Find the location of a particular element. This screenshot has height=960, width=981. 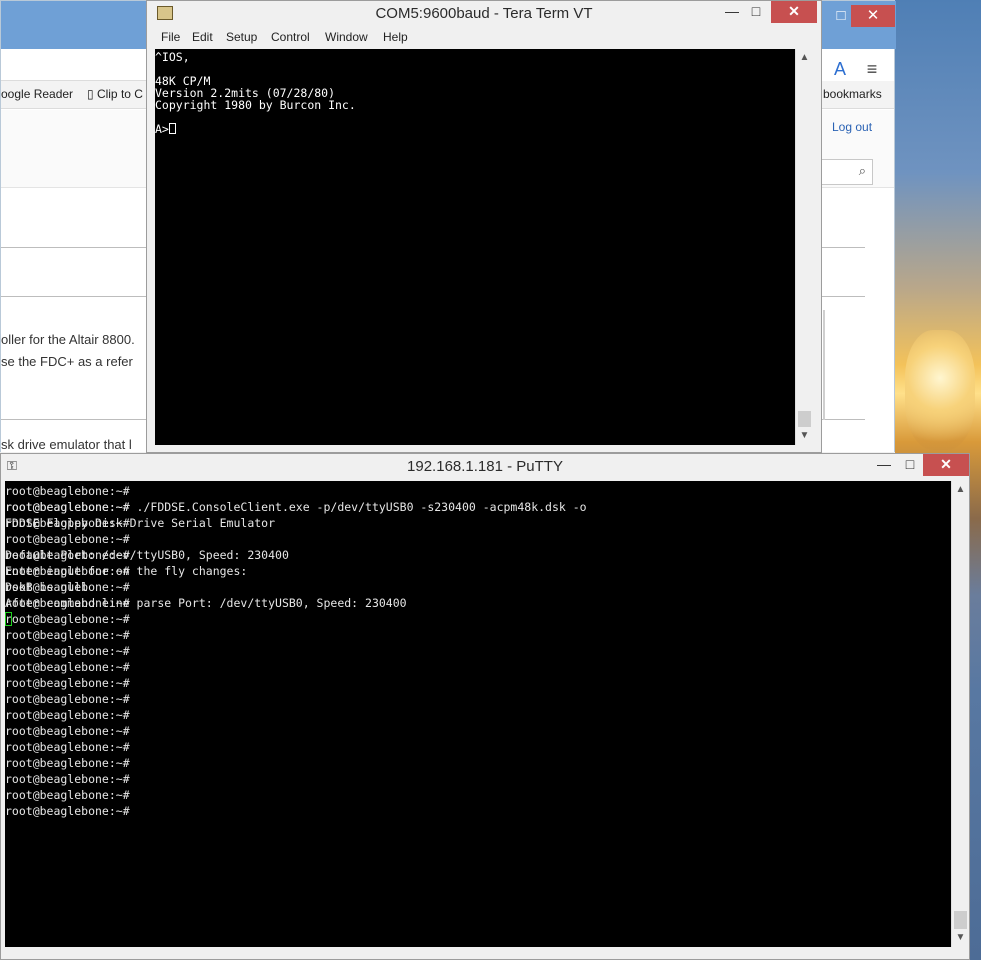

bookmark-clip-to: ▯ Clip to C is located at coordinates (115, 94).